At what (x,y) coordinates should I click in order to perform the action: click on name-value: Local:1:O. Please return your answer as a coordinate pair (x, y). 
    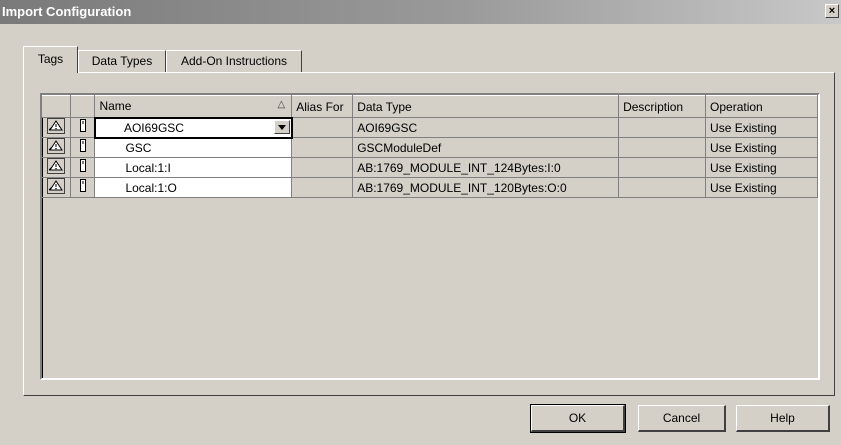
    Looking at the image, I should click on (151, 187).